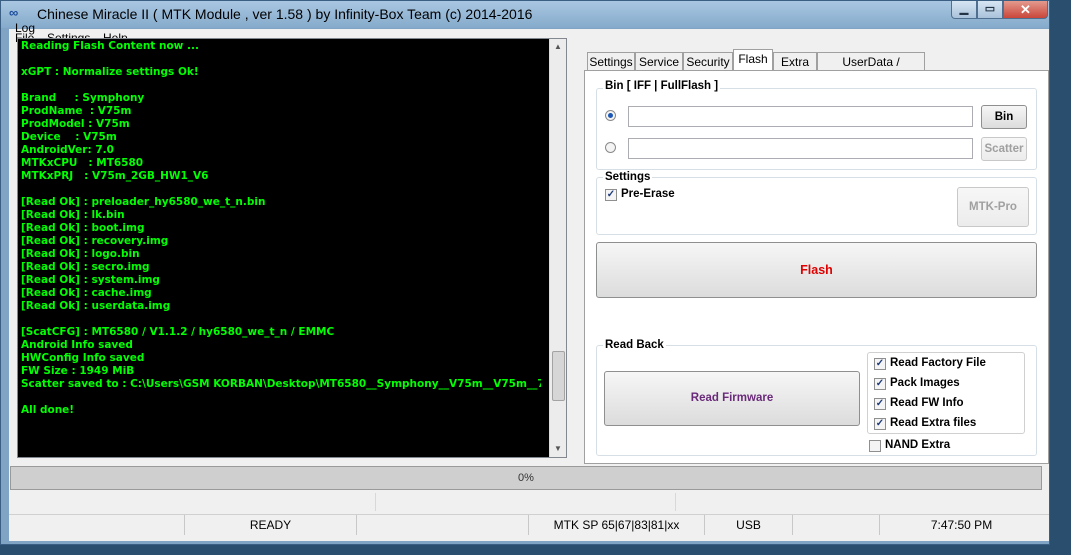 The width and height of the screenshot is (1071, 555). I want to click on read-extra-files-label: Read Extra files, so click(933, 423).